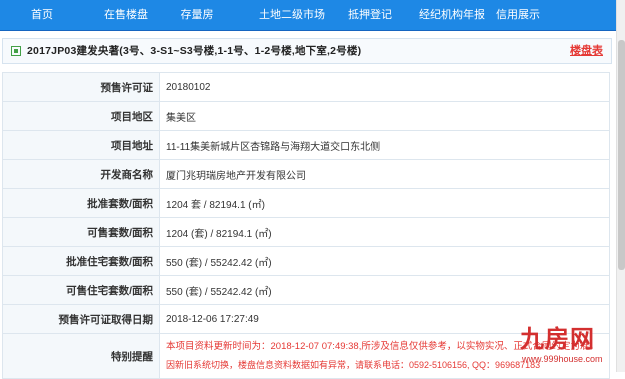  I want to click on row-value: 厦门兆玥瑞房地产开发有限公司, so click(384, 174).